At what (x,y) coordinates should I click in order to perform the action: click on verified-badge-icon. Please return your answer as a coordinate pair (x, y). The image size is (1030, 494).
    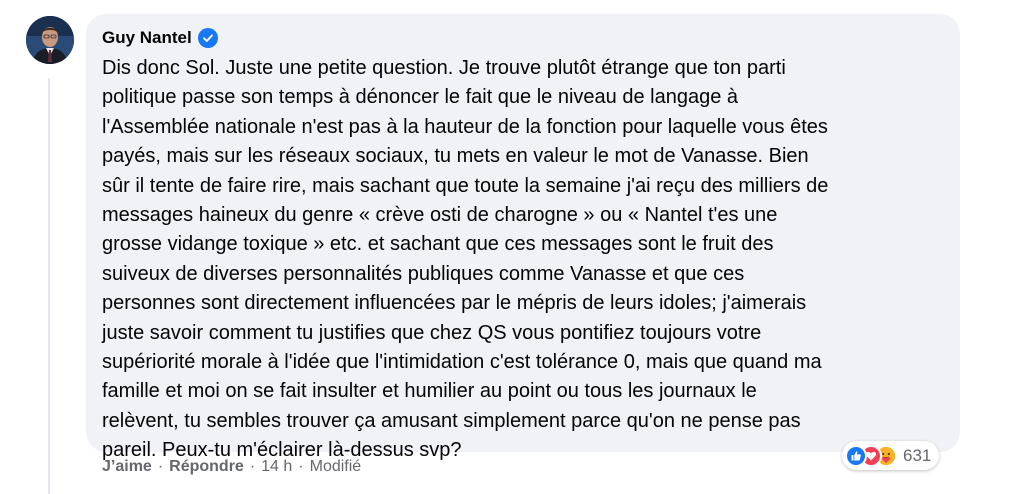
    Looking at the image, I should click on (207, 38).